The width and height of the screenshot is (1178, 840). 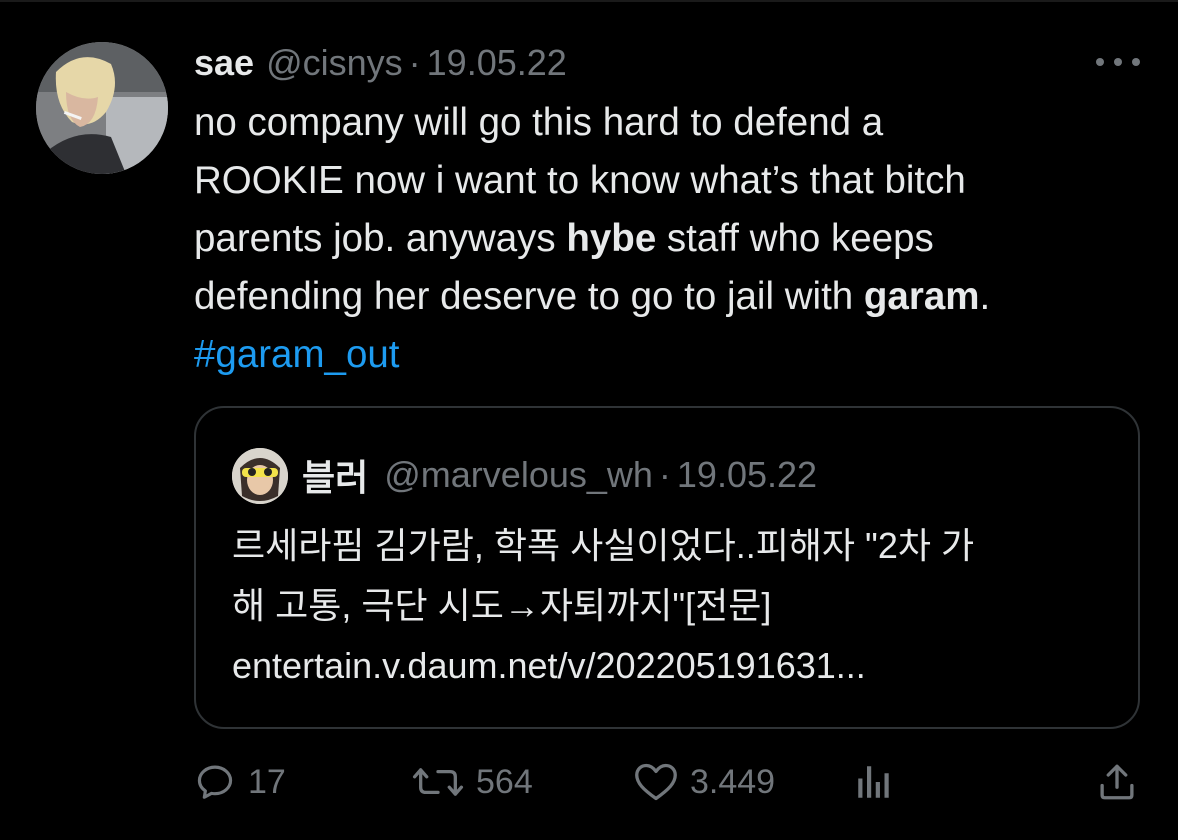 I want to click on analytics-icon, so click(x=873, y=782).